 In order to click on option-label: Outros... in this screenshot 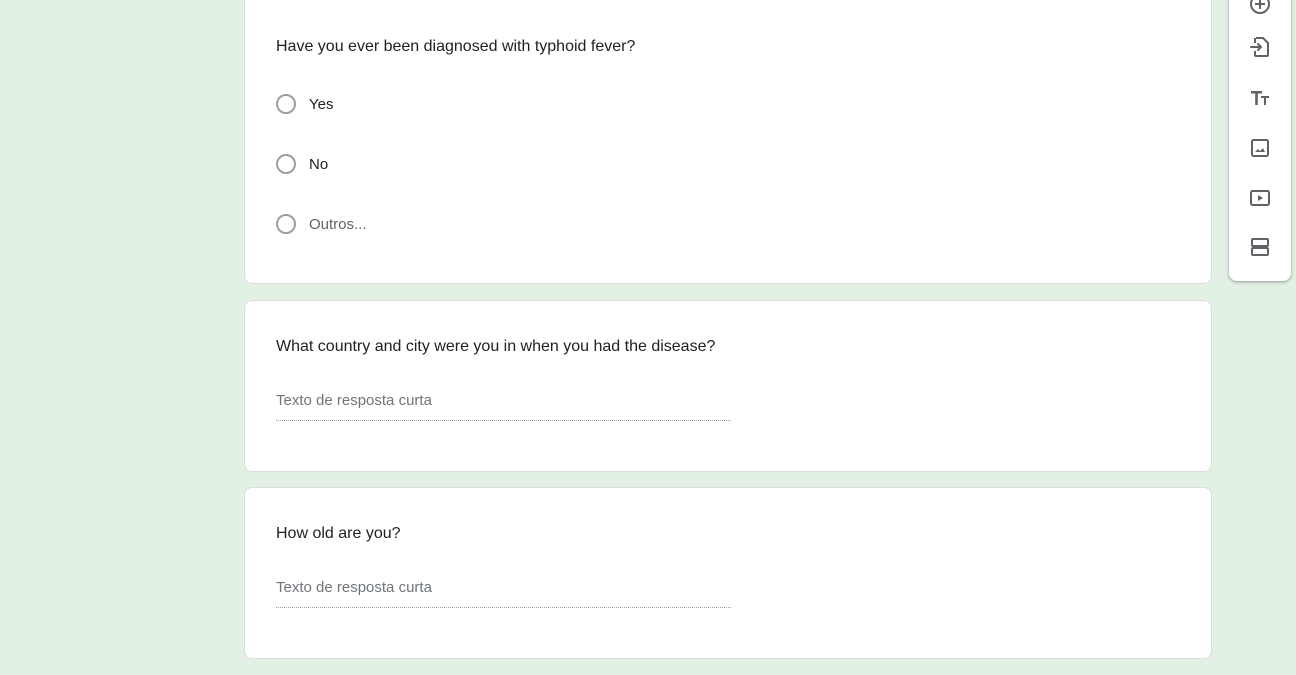, I will do `click(338, 224)`.